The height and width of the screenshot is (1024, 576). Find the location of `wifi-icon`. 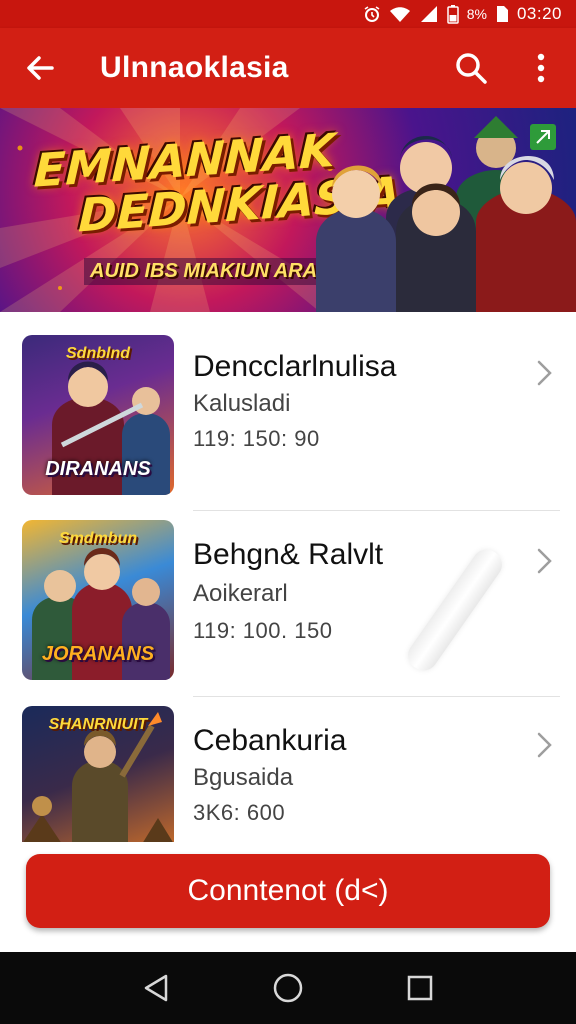

wifi-icon is located at coordinates (400, 14).